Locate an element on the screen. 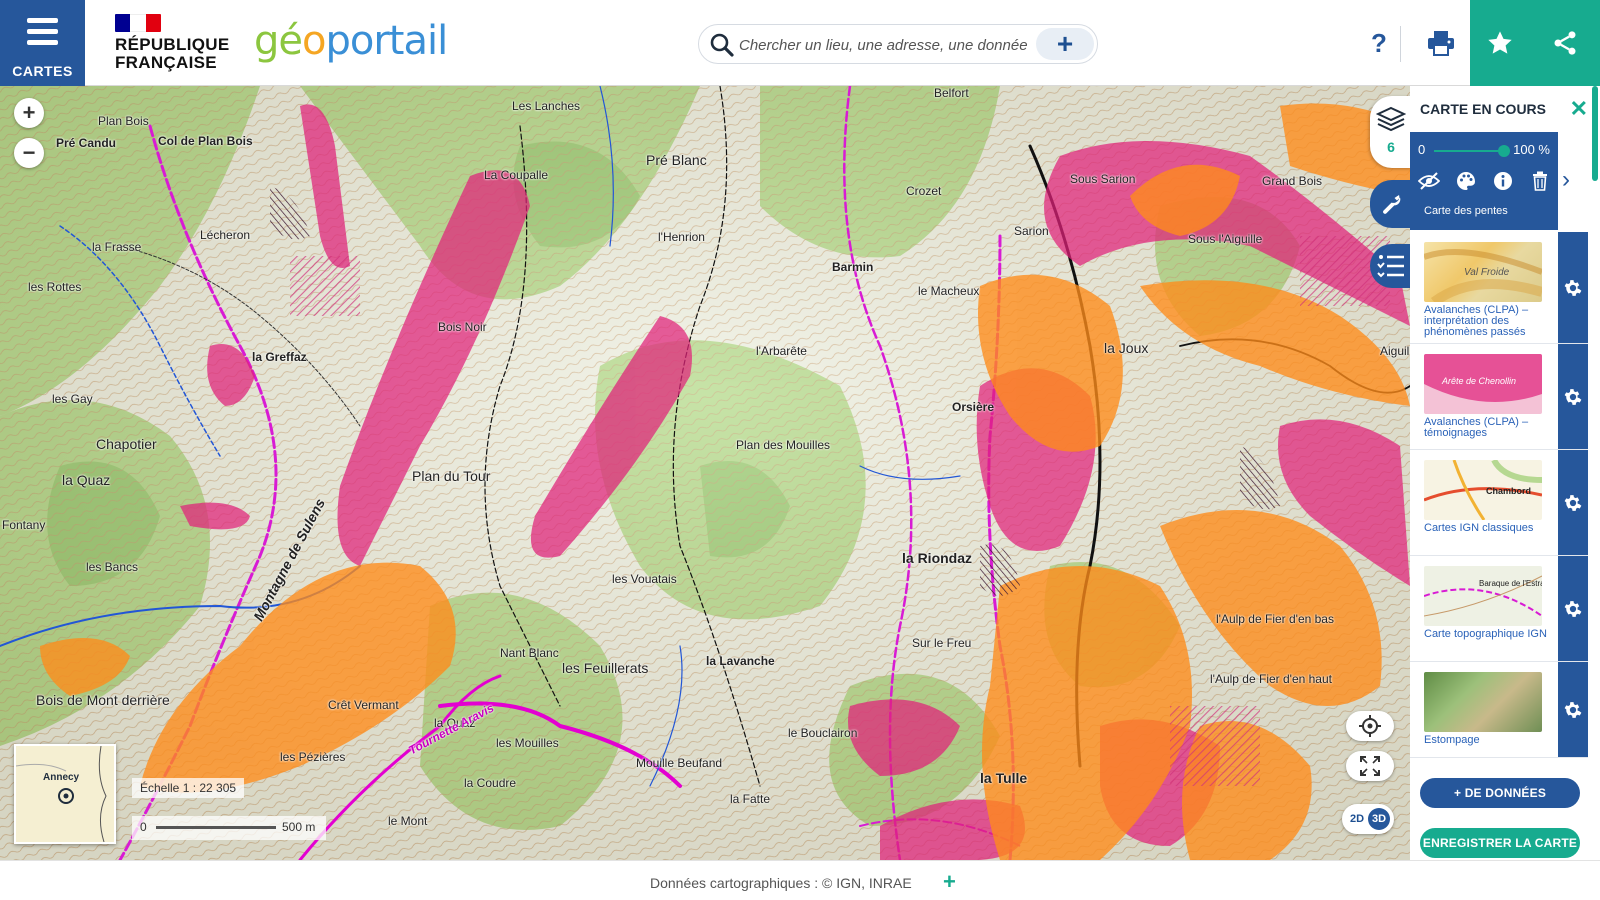  scale-bar-start: 0 is located at coordinates (143, 827).